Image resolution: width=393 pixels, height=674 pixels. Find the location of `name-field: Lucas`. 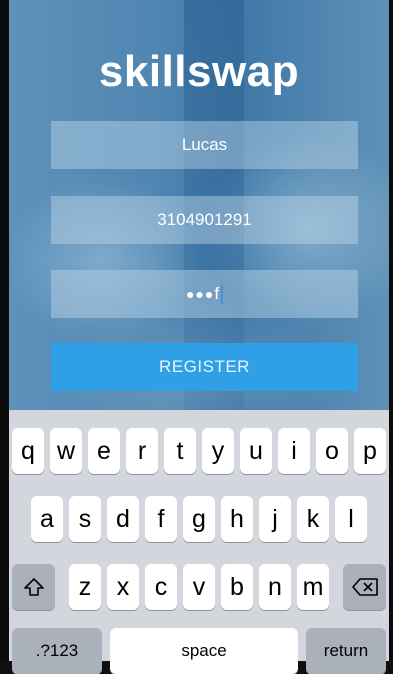

name-field: Lucas is located at coordinates (204, 145).